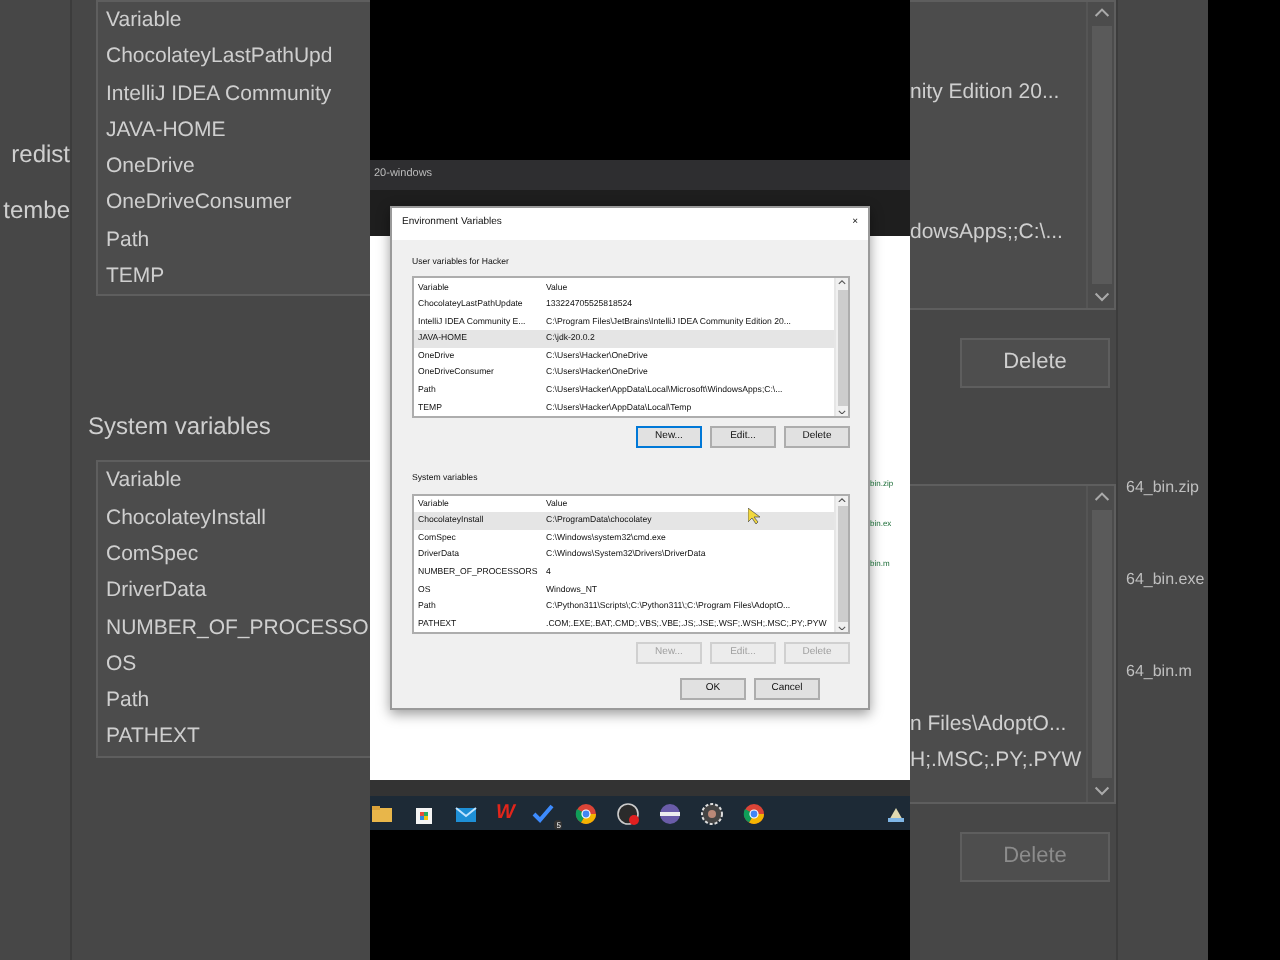 The width and height of the screenshot is (1280, 960). What do you see at coordinates (153, 737) in the screenshot?
I see `variable-name: PATHEXT` at bounding box center [153, 737].